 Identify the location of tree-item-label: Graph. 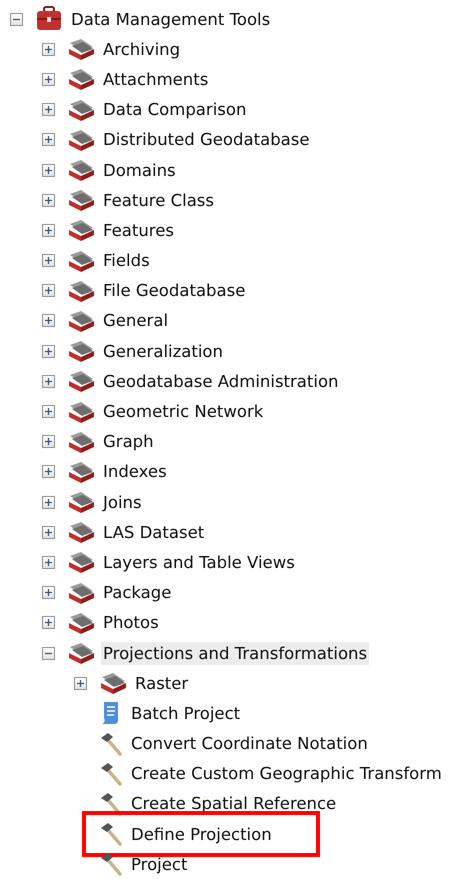
(128, 442).